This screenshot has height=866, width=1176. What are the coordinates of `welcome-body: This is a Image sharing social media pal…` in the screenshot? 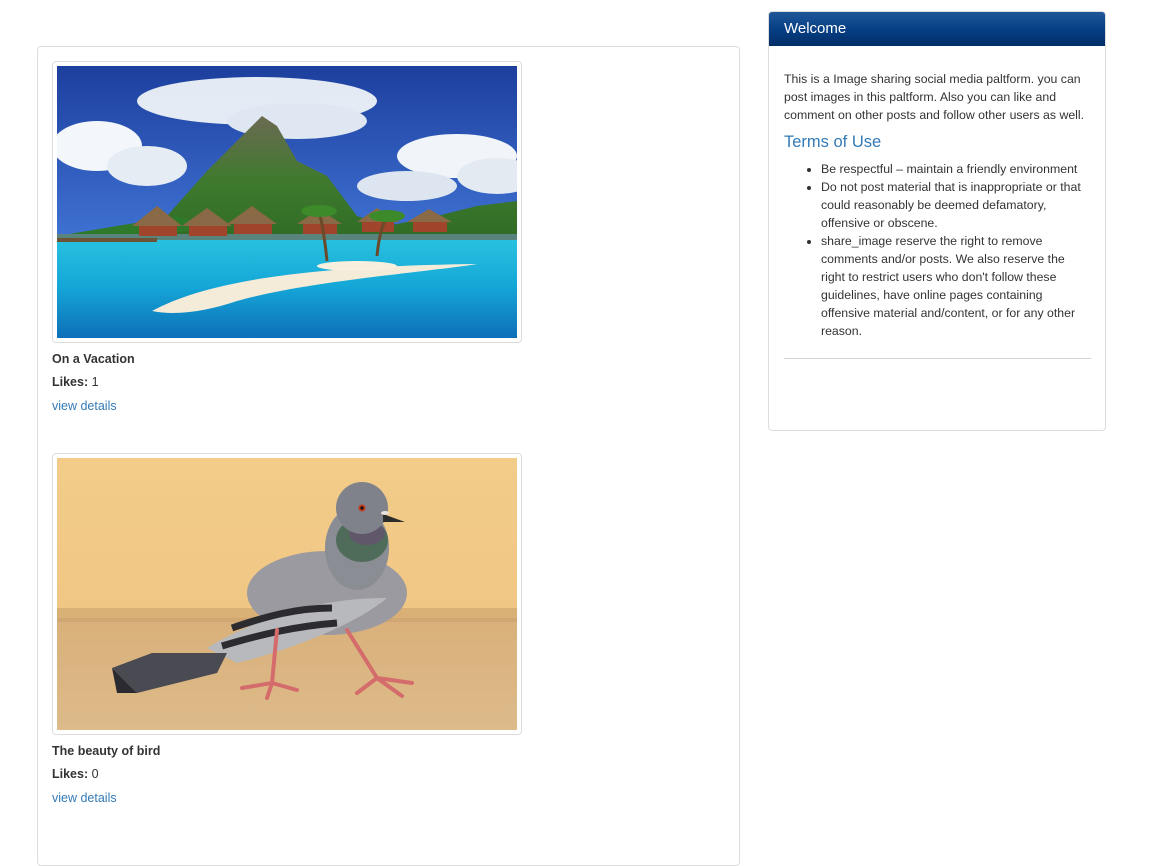 It's located at (937, 202).